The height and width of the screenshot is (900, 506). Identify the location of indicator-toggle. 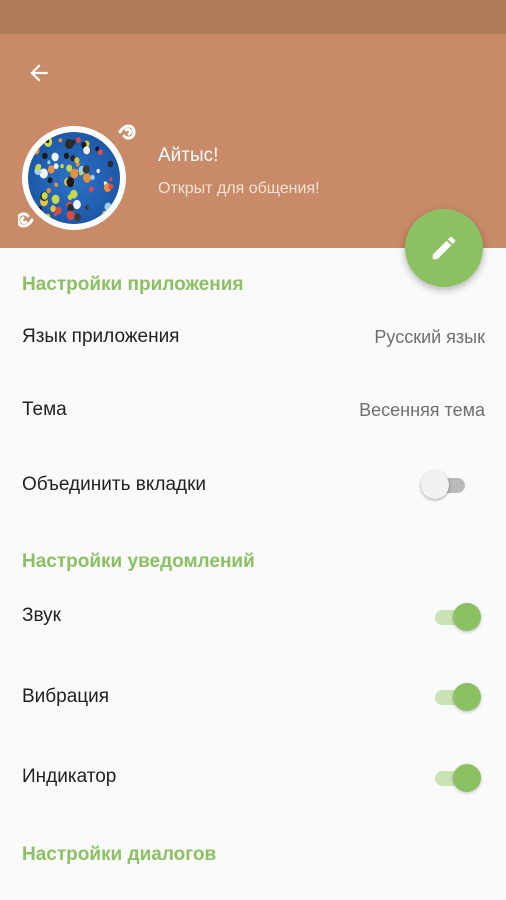
(457, 778).